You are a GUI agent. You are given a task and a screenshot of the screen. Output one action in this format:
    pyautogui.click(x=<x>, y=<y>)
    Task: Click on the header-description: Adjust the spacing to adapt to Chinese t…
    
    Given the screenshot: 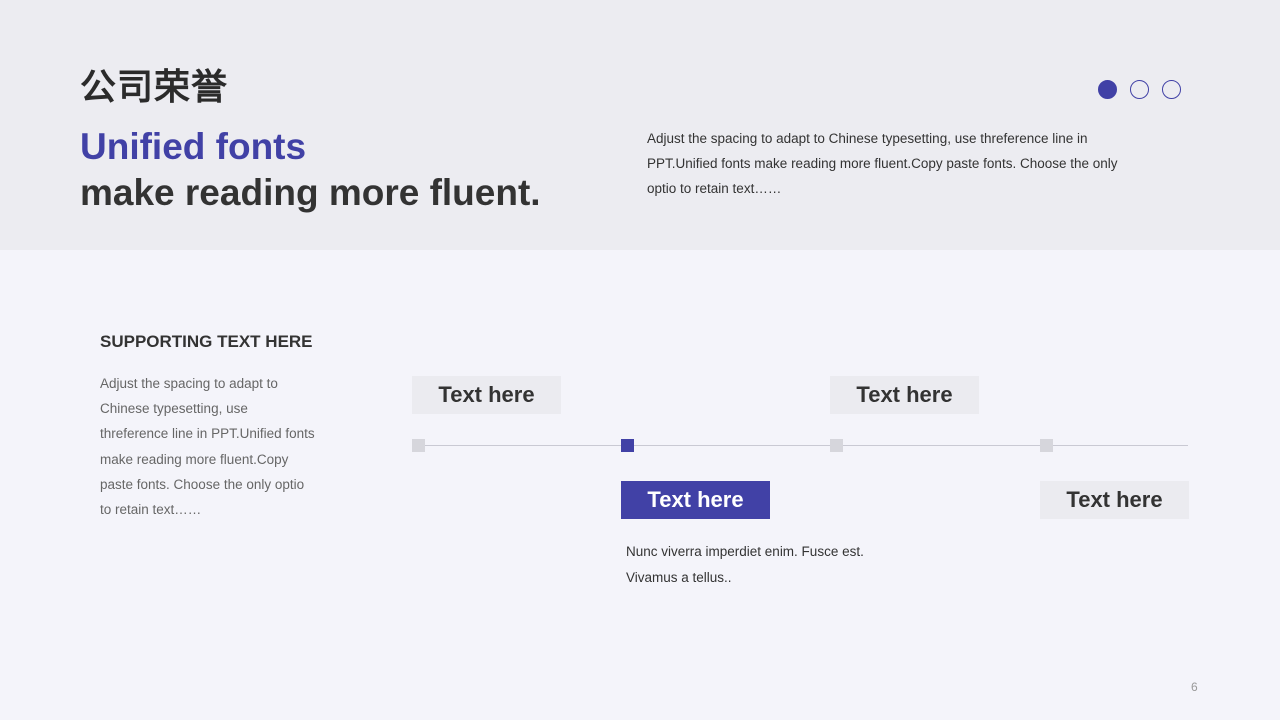 What is the action you would take?
    pyautogui.click(x=882, y=163)
    